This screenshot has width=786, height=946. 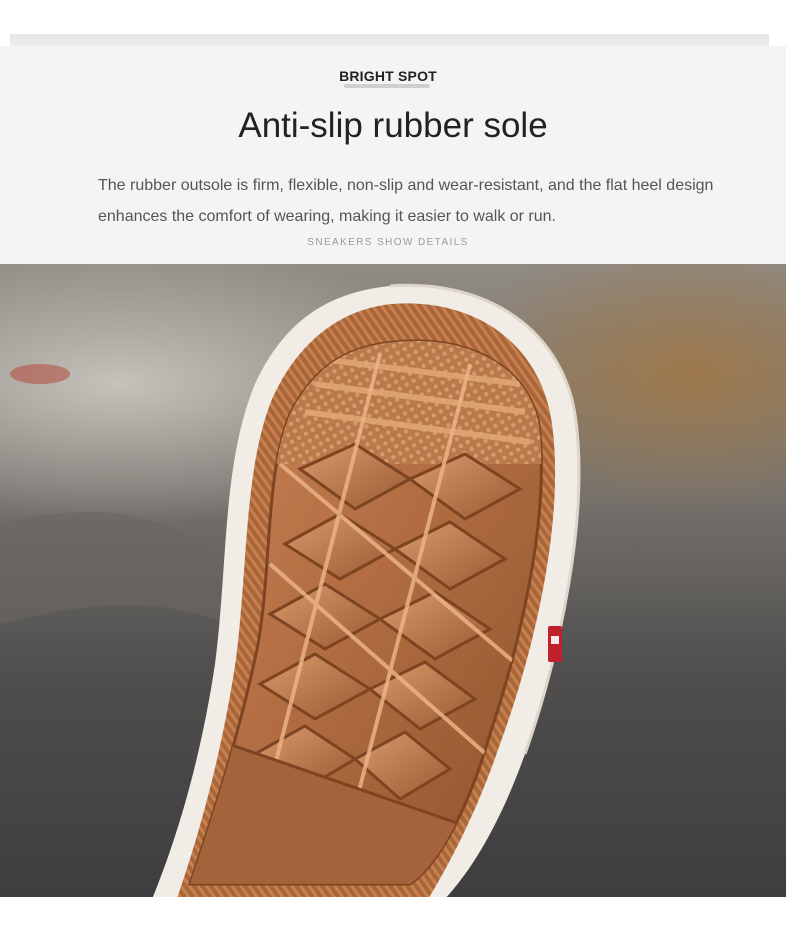 I want to click on feature-title: Anti-slip rubber sole, so click(x=393, y=125).